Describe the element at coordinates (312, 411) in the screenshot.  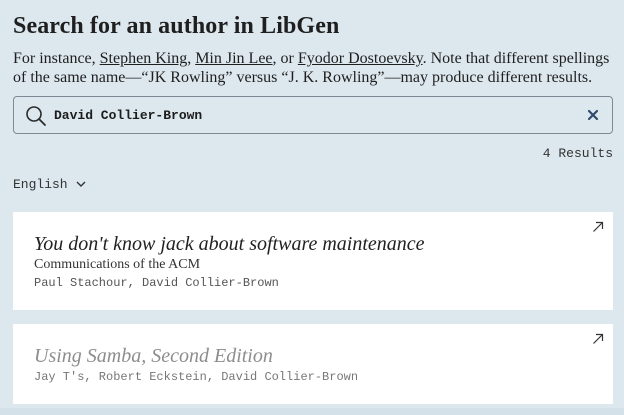
I see `bottom-strip` at that location.